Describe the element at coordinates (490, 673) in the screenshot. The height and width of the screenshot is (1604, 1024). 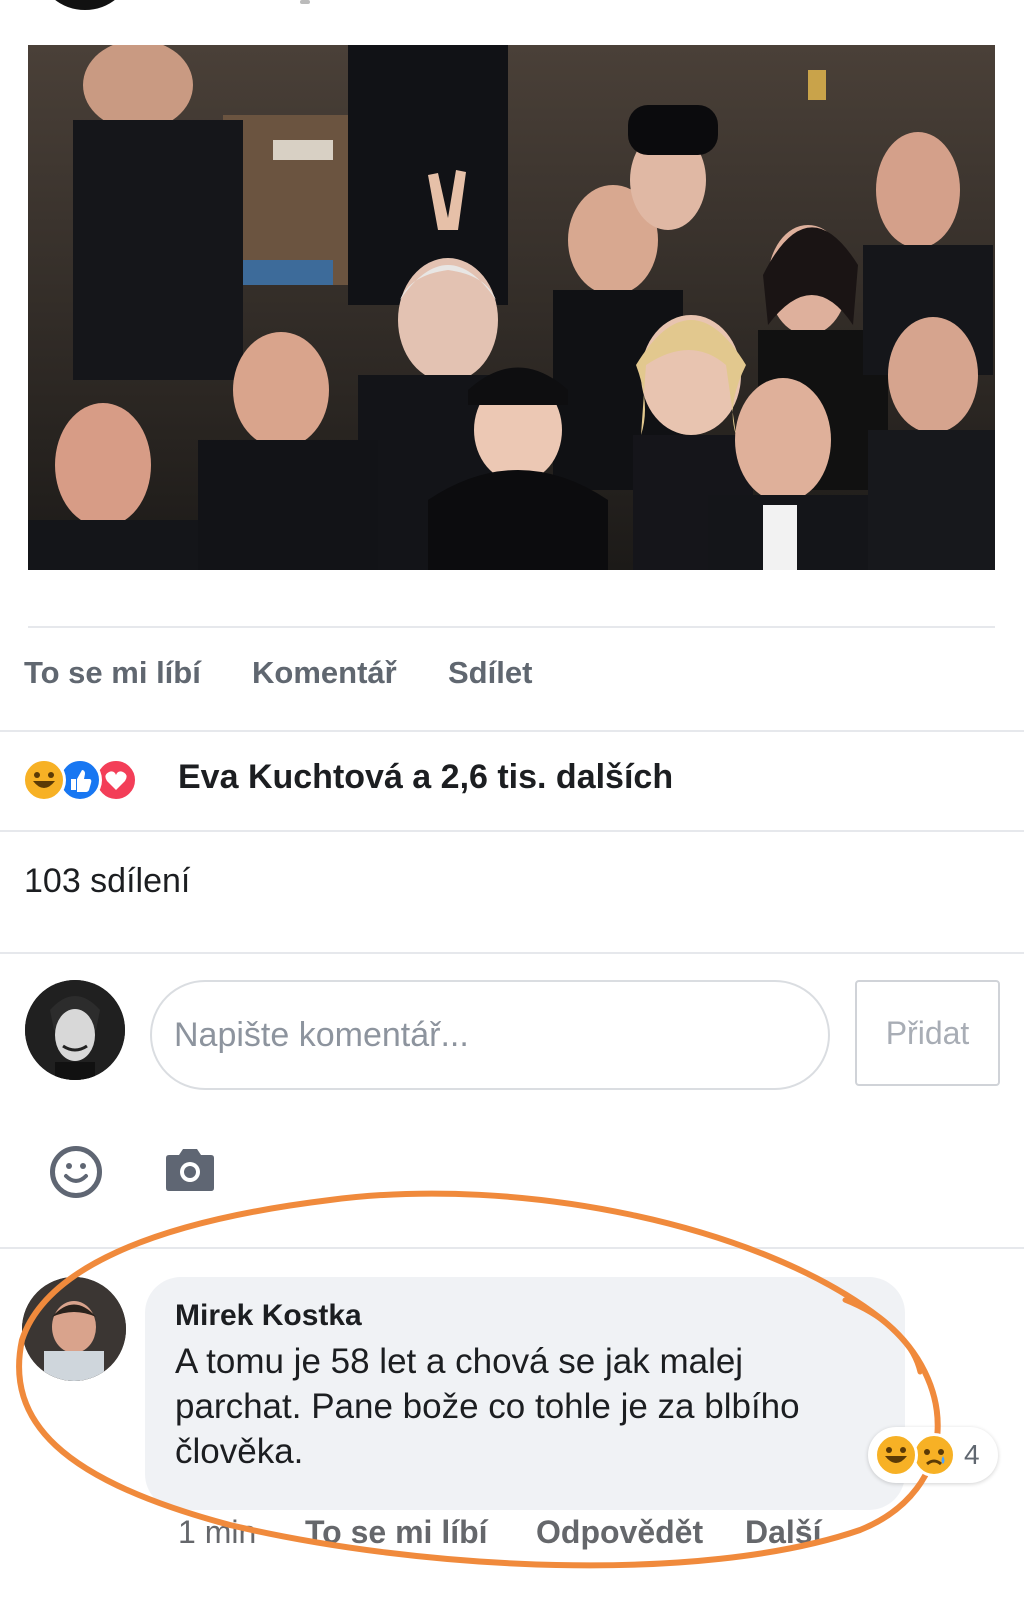
I see `share-button: Sdílet` at that location.